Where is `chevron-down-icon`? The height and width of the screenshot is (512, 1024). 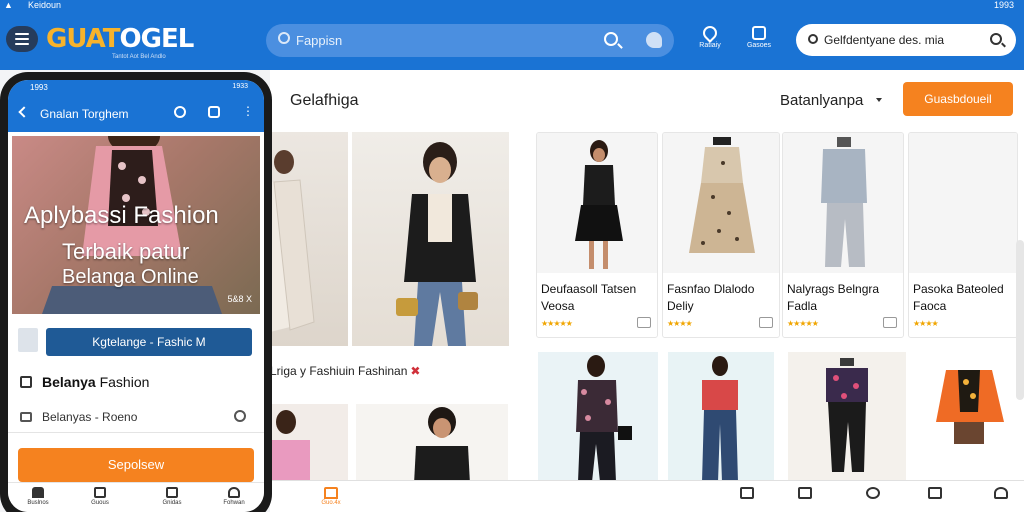 chevron-down-icon is located at coordinates (879, 100).